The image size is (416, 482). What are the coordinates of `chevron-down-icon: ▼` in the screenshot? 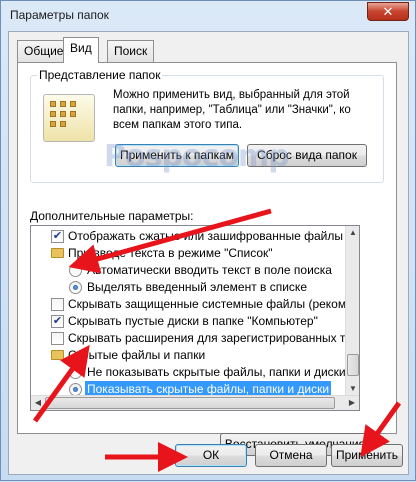 It's located at (352, 389).